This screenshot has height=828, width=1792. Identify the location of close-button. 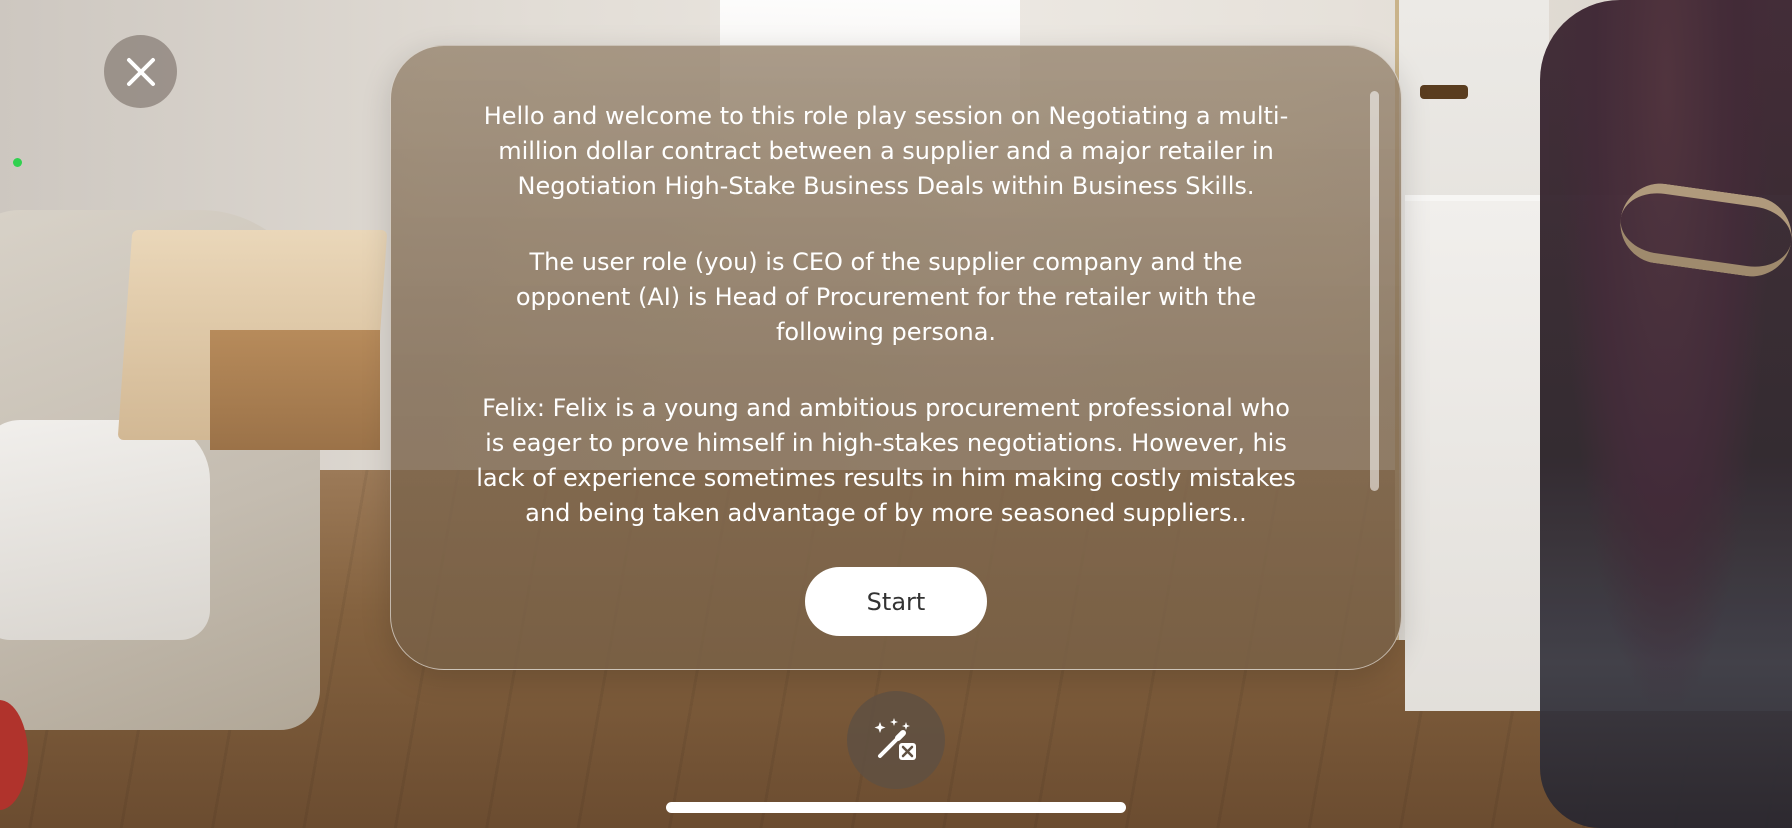
(140, 71).